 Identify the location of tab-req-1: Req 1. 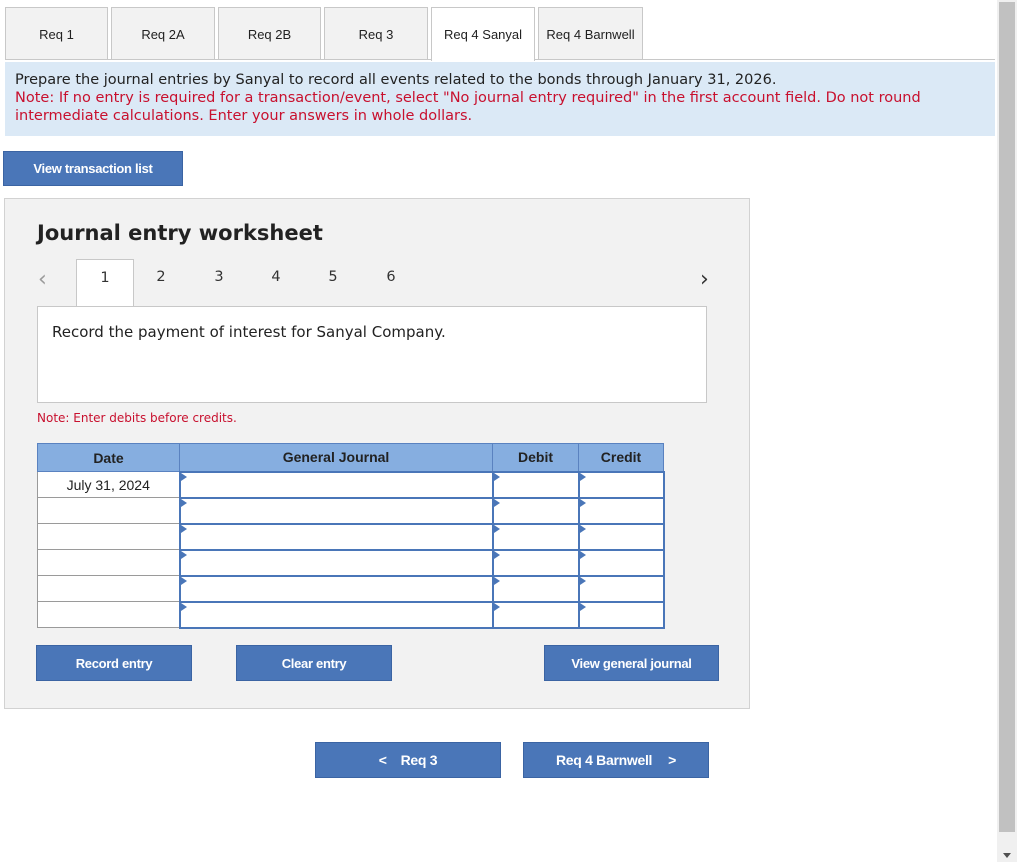
(56, 33).